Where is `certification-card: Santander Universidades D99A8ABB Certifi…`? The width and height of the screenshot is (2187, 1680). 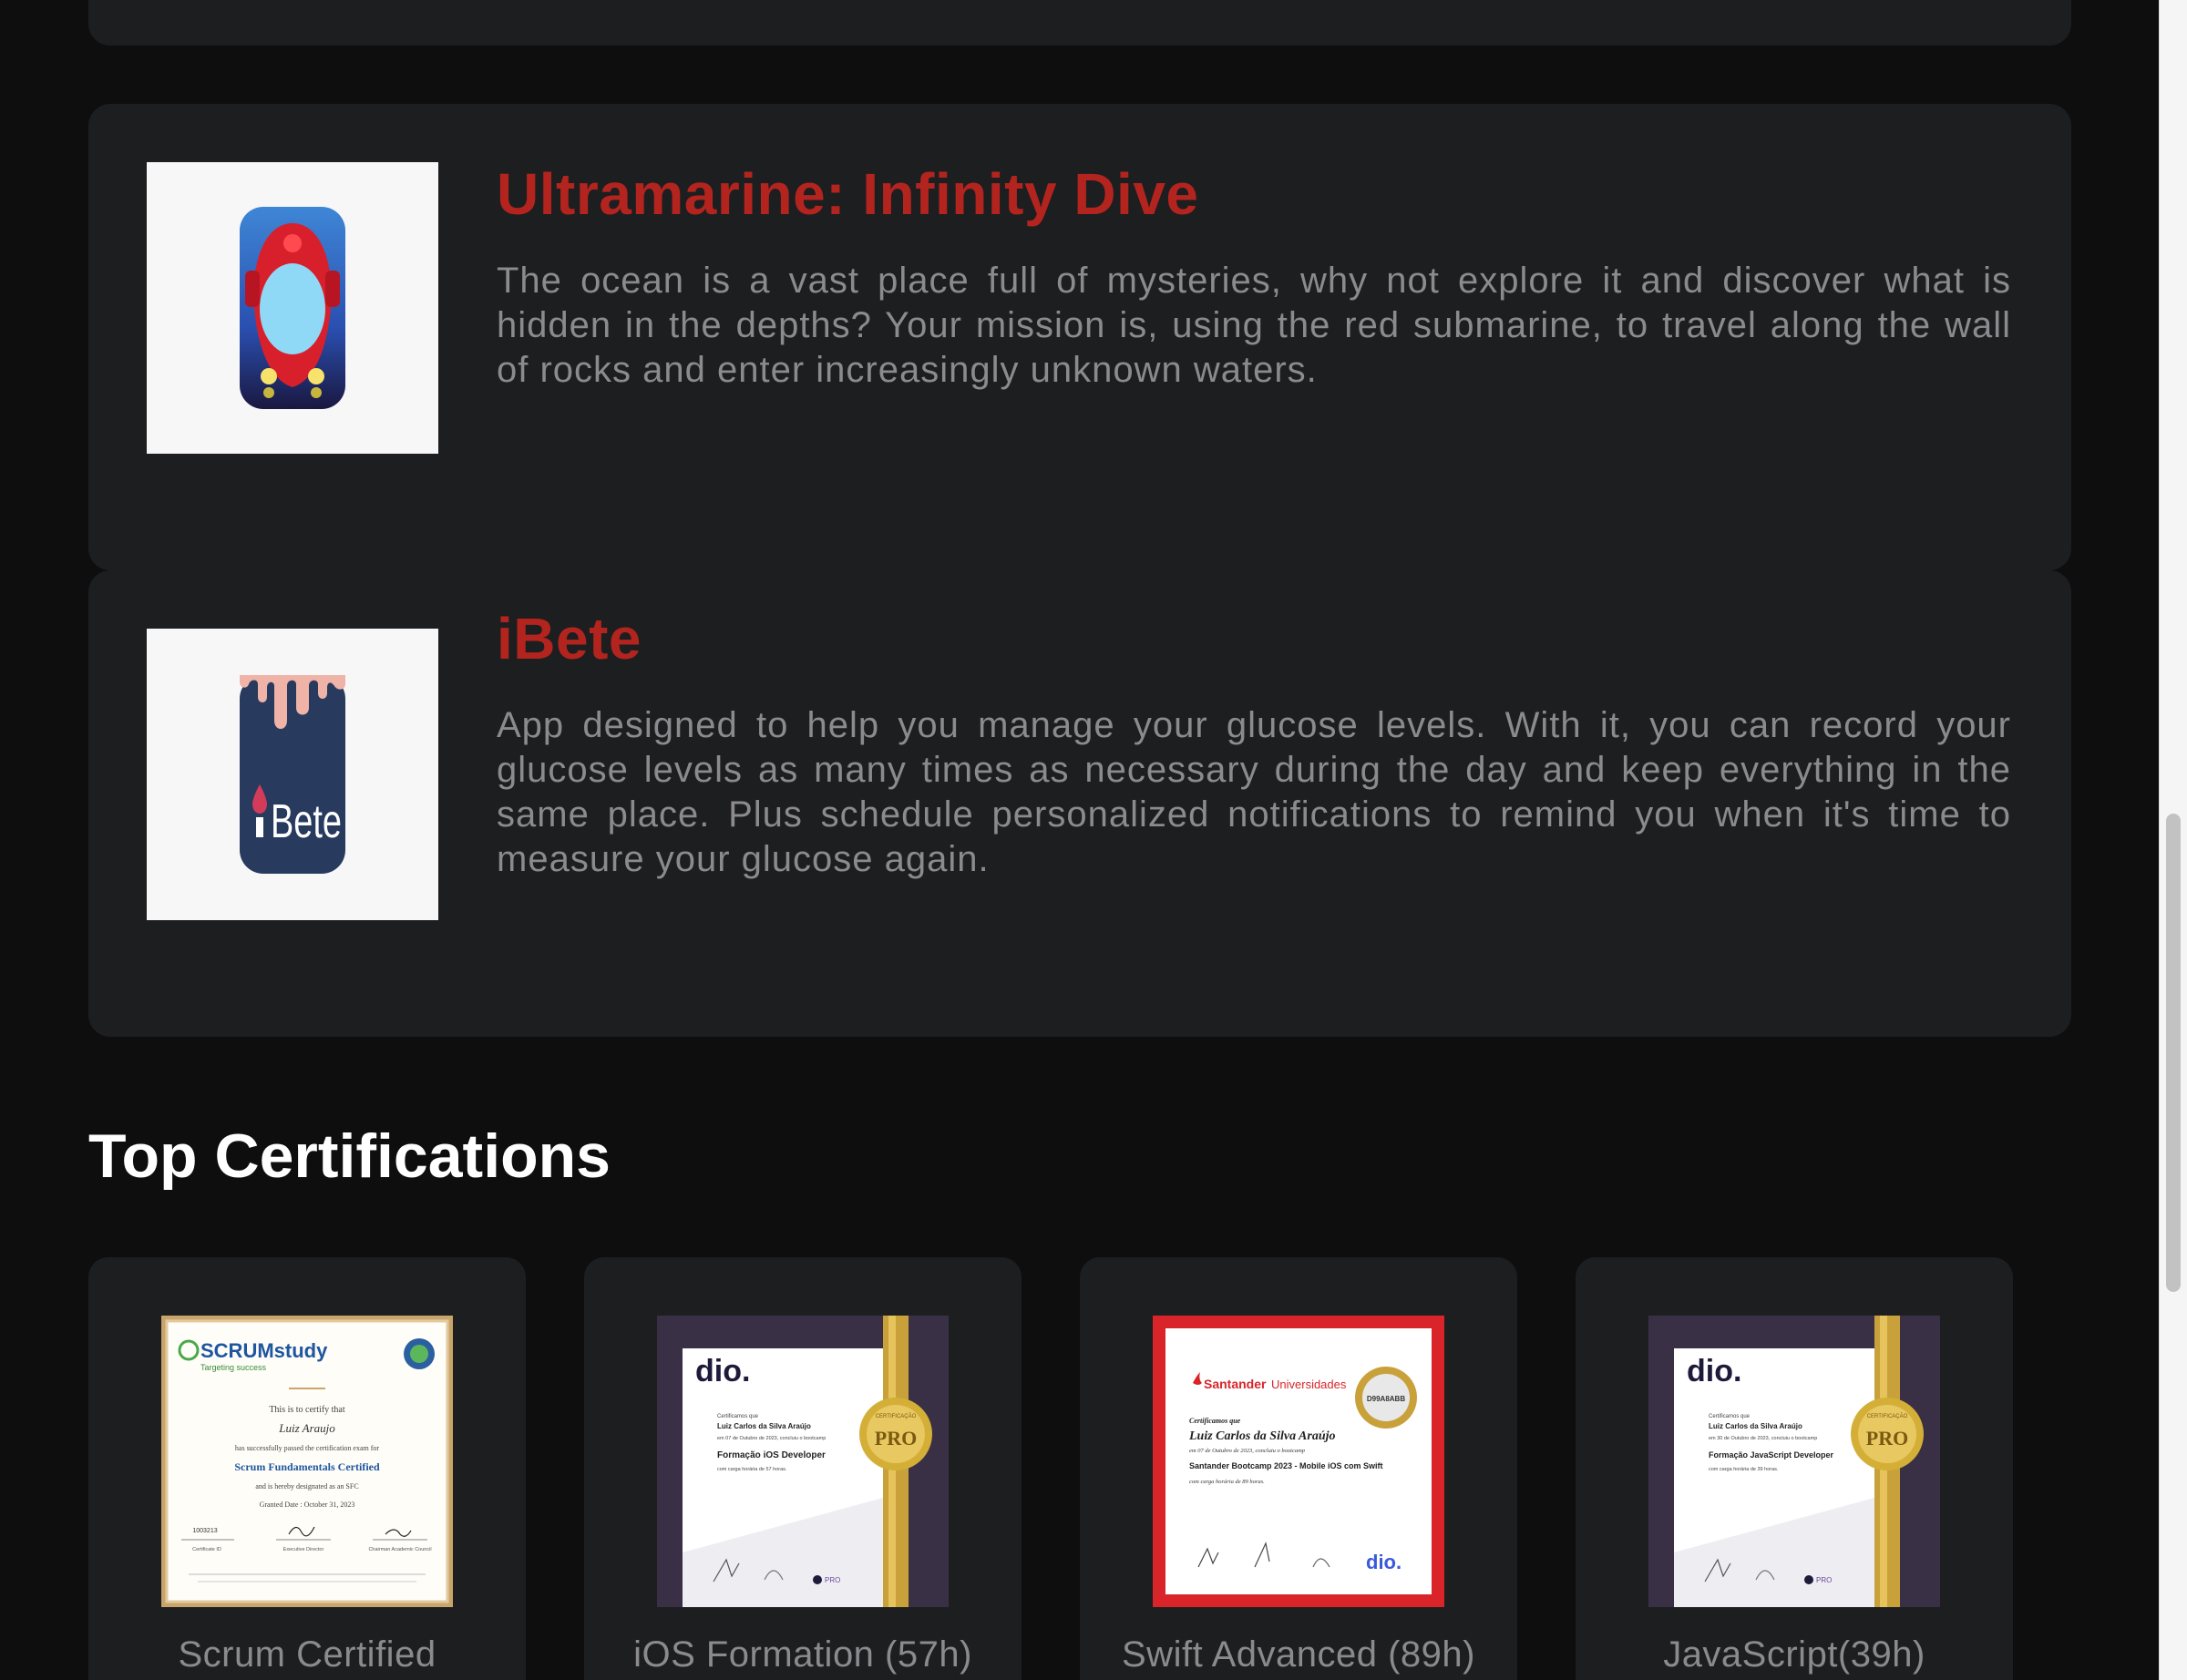 certification-card: Santander Universidades D99A8ABB Certifi… is located at coordinates (1298, 1469).